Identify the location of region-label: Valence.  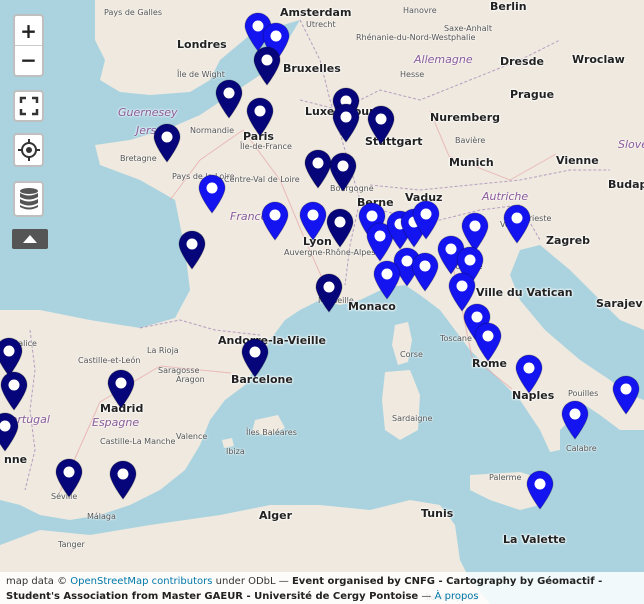
(192, 436).